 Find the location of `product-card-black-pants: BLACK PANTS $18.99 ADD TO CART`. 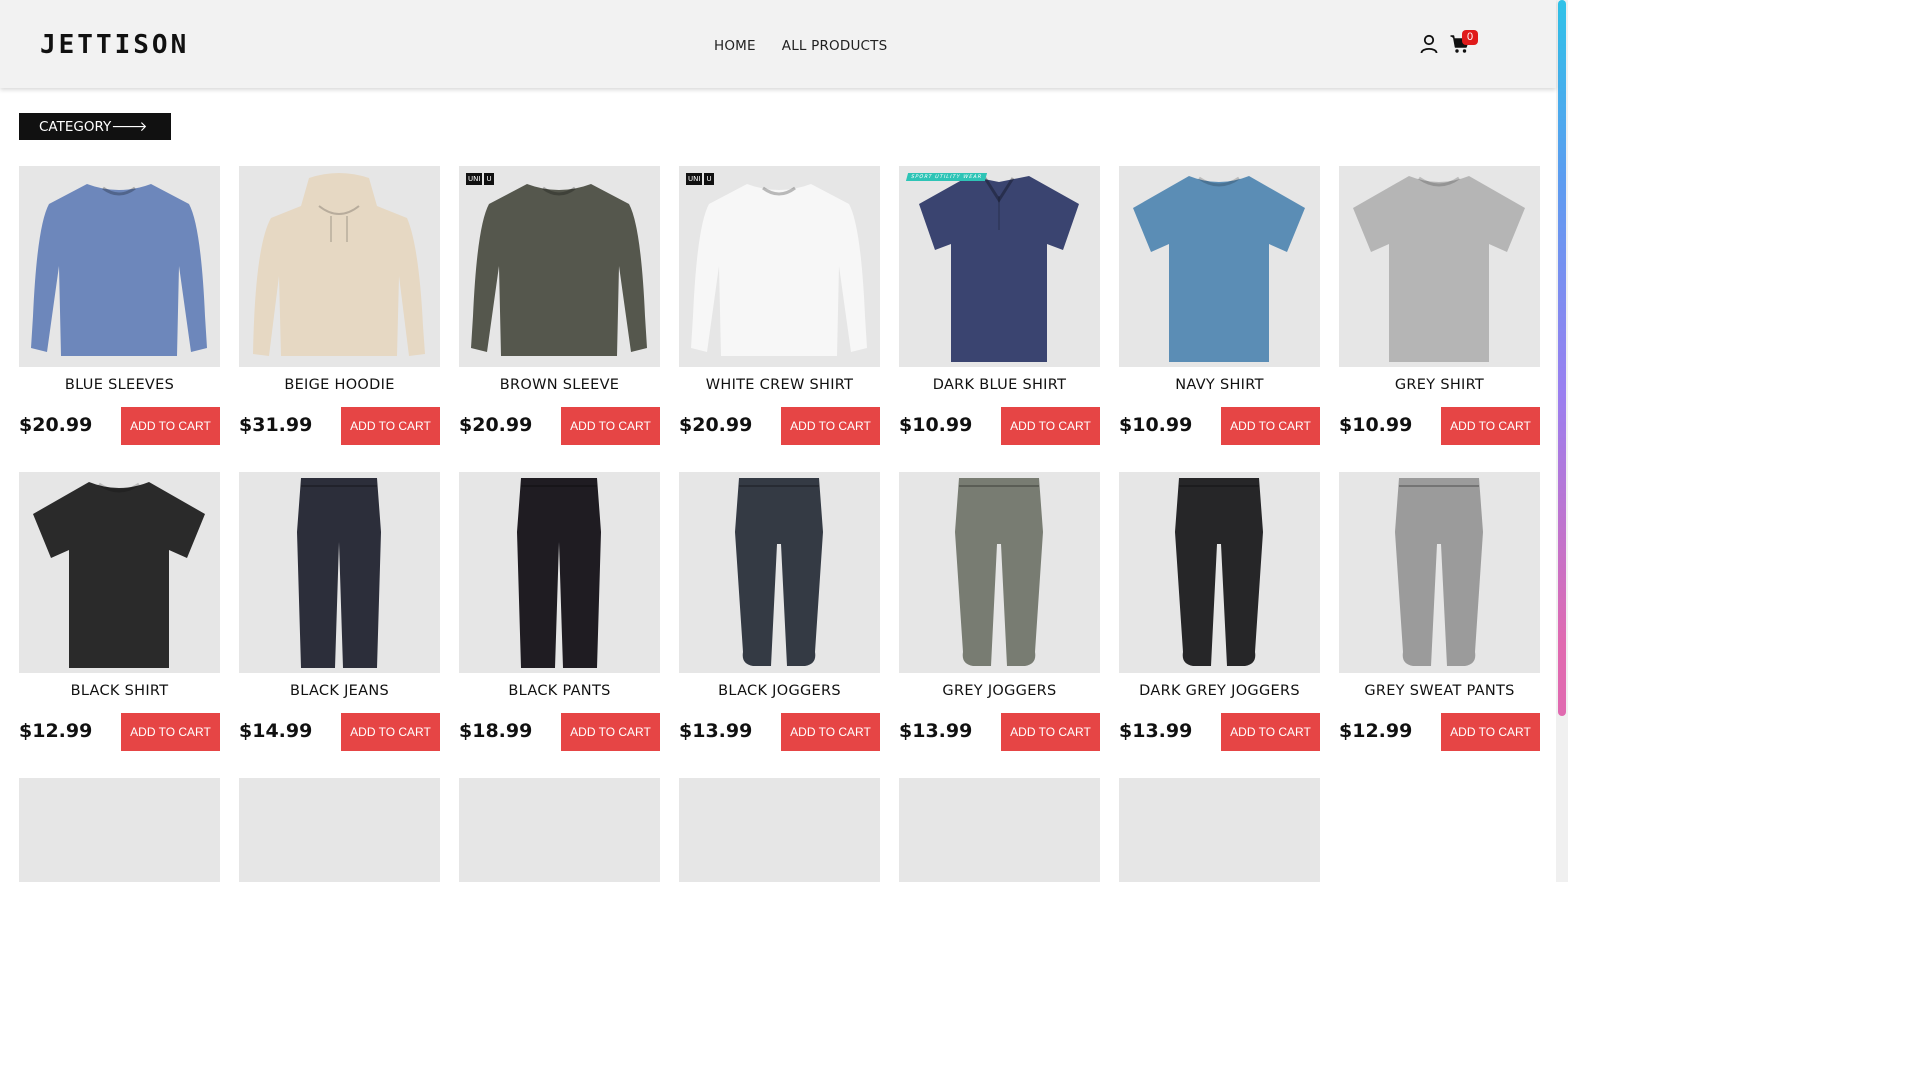

product-card-black-pants: BLACK PANTS $18.99 ADD TO CART is located at coordinates (559, 611).